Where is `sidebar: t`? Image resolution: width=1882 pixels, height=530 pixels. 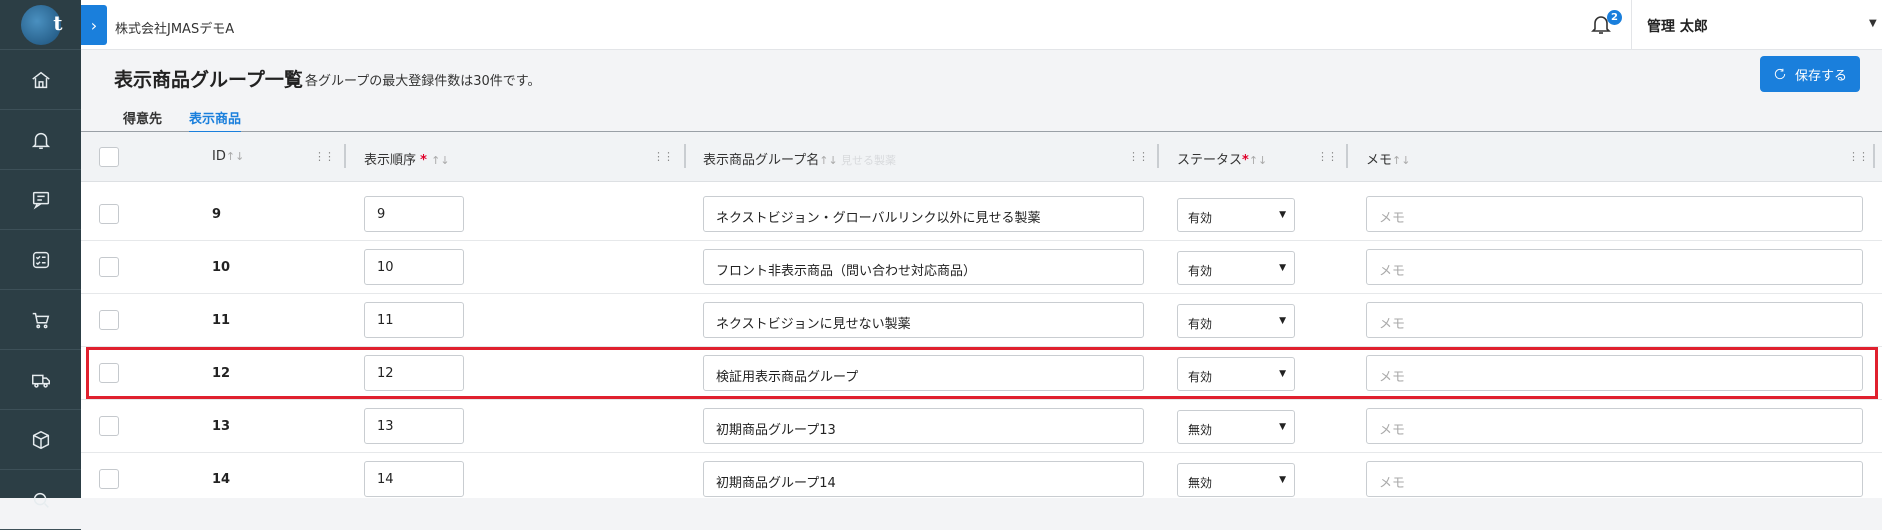
sidebar: t is located at coordinates (40, 265).